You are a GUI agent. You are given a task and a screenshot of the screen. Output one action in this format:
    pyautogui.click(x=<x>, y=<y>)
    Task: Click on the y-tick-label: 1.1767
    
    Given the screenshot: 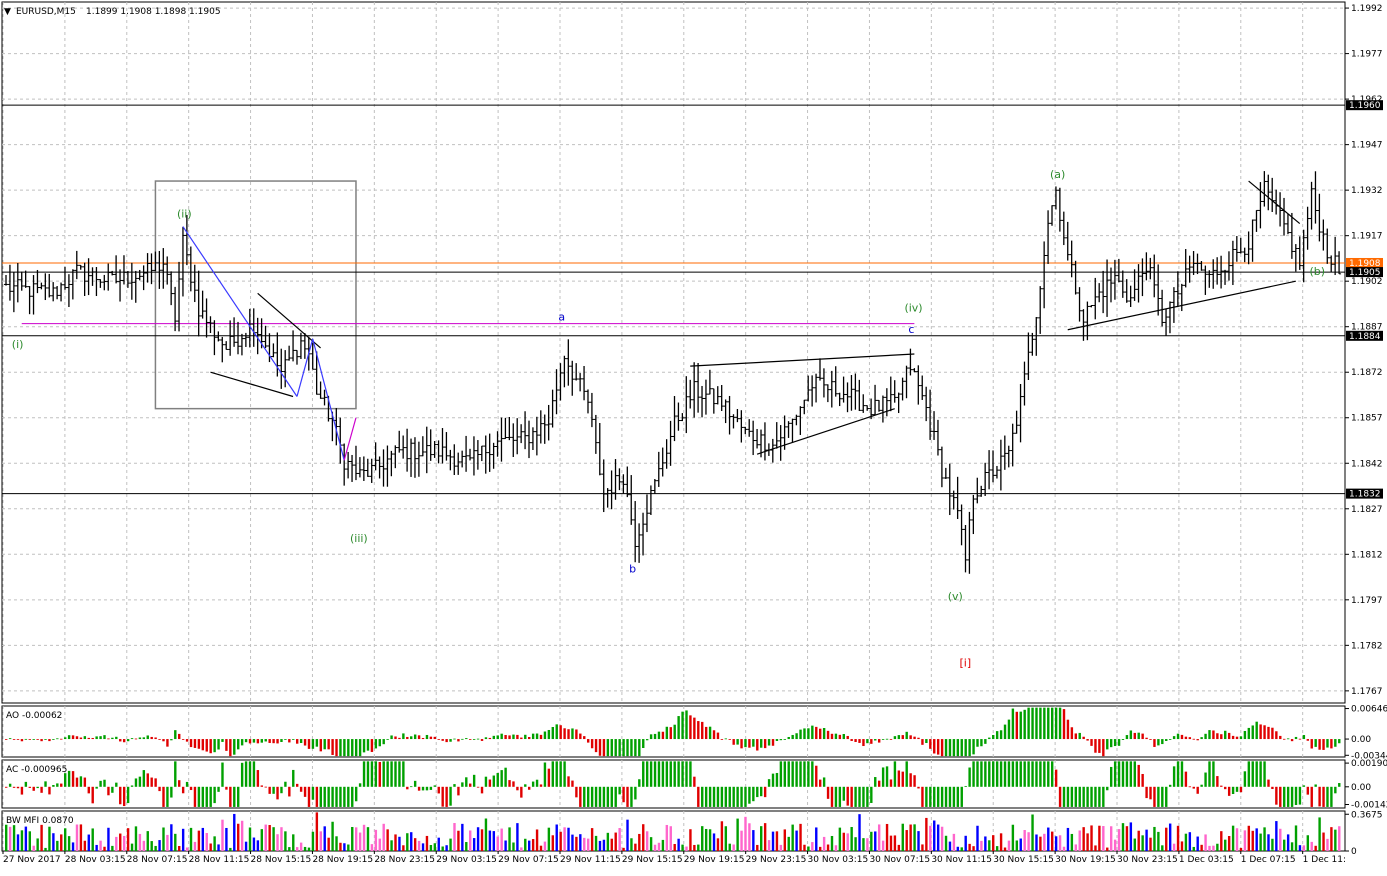 What is the action you would take?
    pyautogui.click(x=1367, y=692)
    